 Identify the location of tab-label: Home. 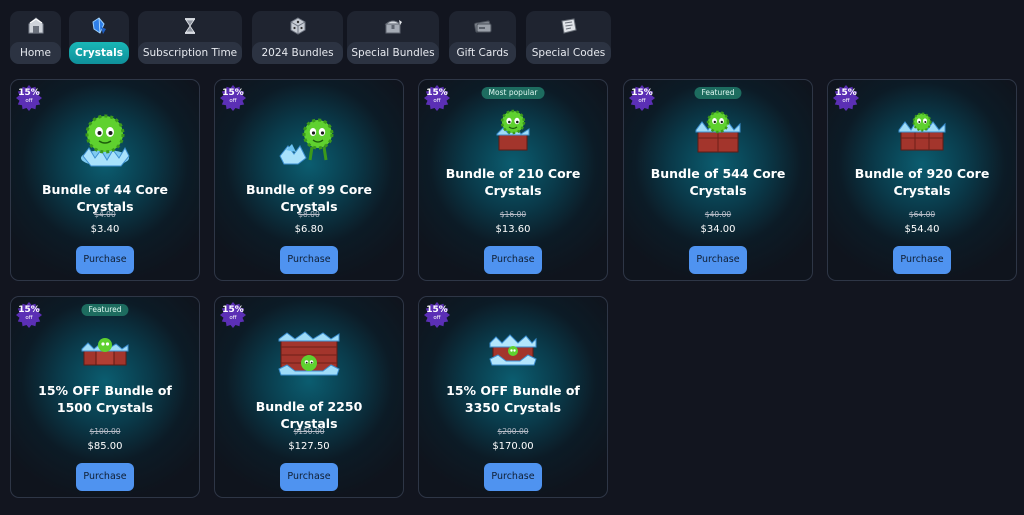
(35, 53).